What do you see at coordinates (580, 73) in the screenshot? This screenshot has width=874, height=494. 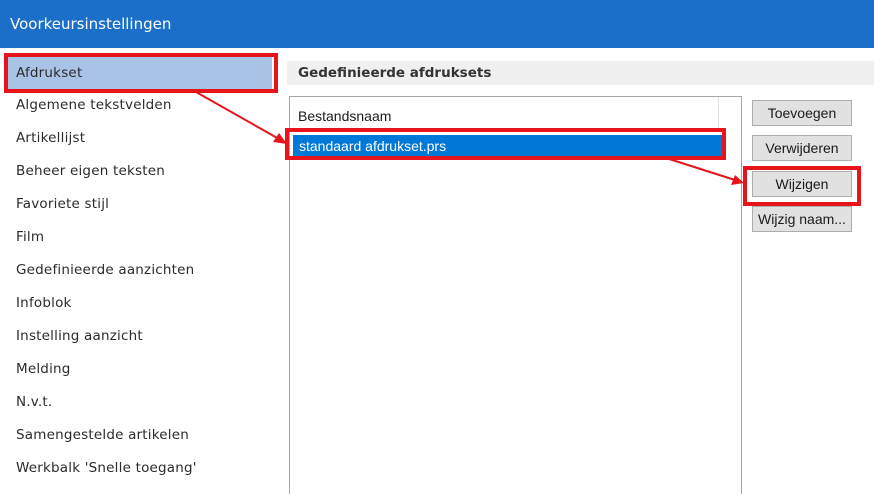 I see `section-title: Gedefinieerde afdruksets` at bounding box center [580, 73].